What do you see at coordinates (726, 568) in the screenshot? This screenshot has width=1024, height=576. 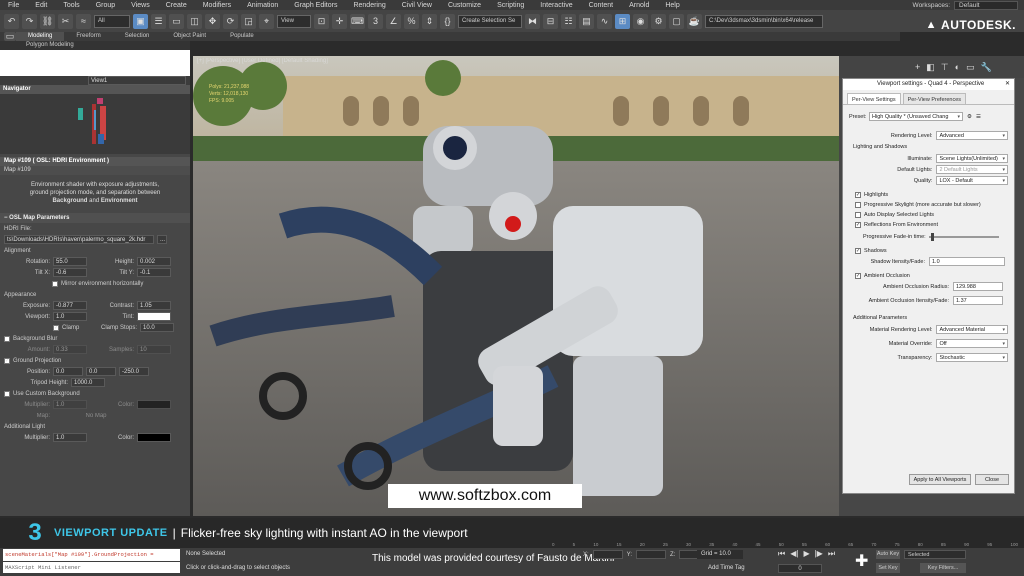 I see `add-time-tag: Add Time Tag` at bounding box center [726, 568].